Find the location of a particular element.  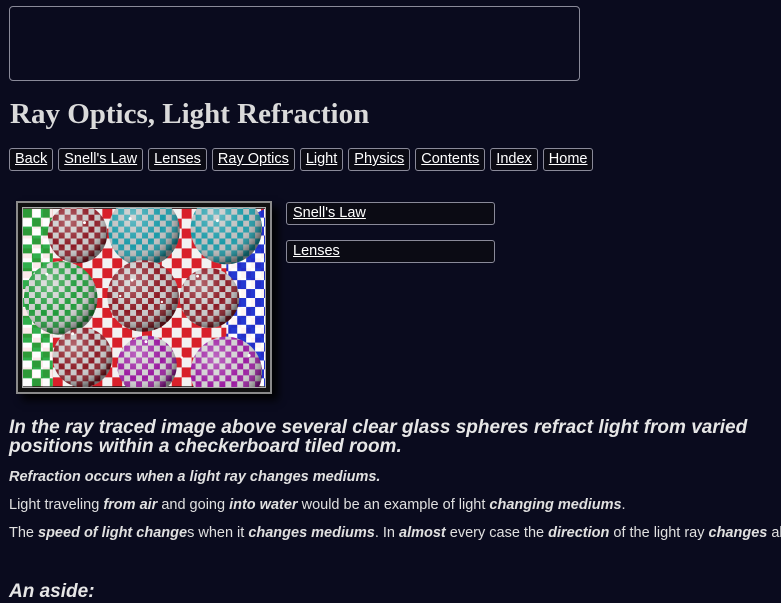

nav-lenses-link: Lenses is located at coordinates (177, 159).